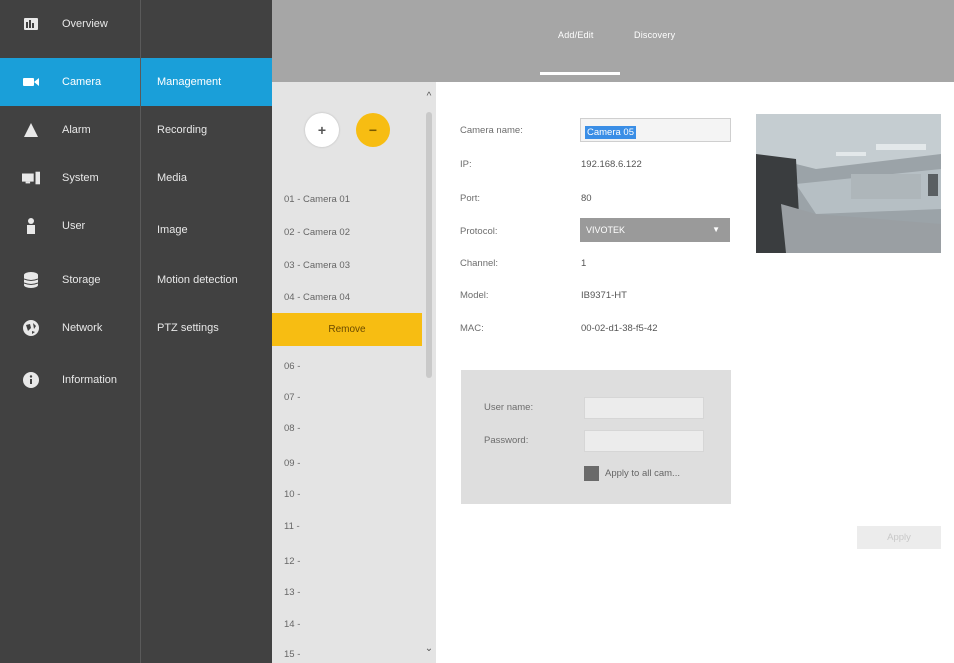 This screenshot has height=663, width=954. I want to click on information-icon, so click(31, 380).